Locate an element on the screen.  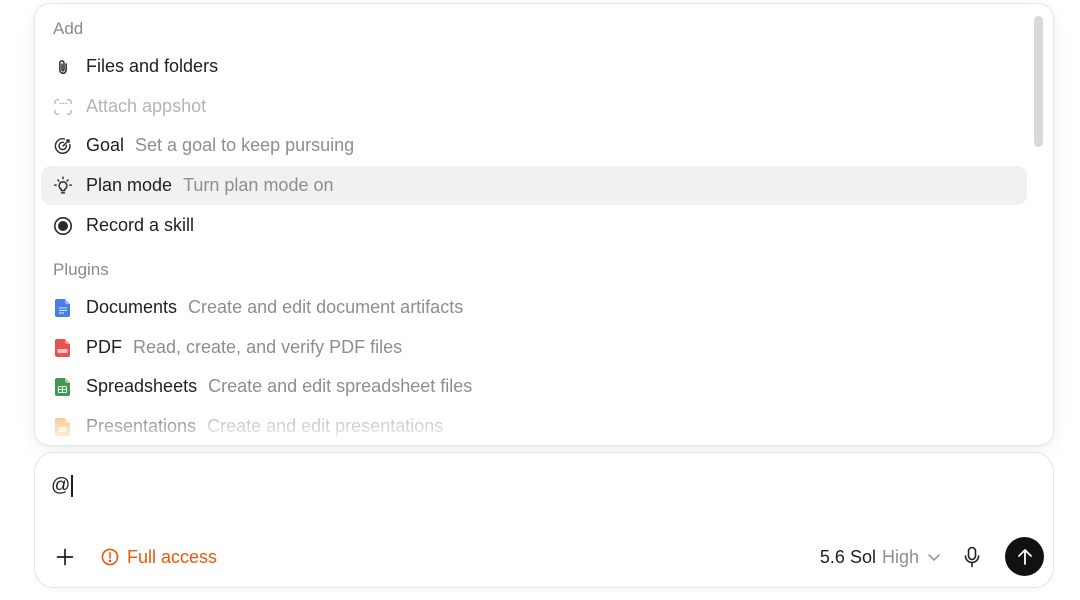
target-icon is located at coordinates (63, 146).